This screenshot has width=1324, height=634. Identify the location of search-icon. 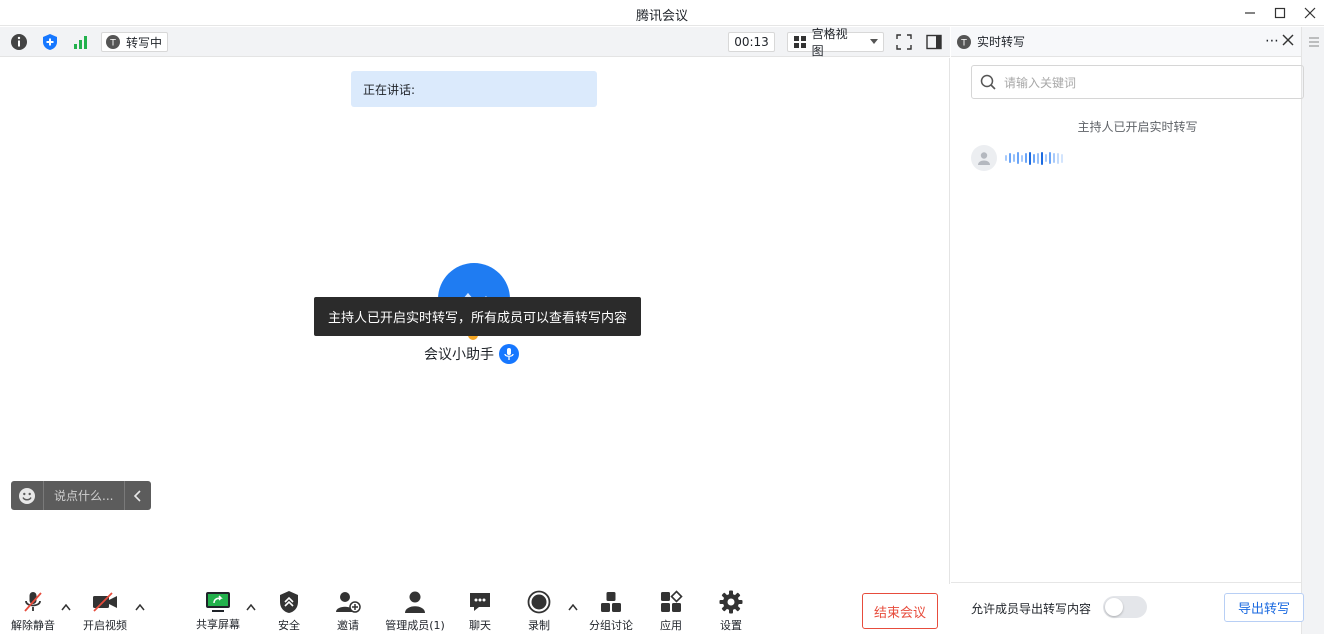
(988, 82).